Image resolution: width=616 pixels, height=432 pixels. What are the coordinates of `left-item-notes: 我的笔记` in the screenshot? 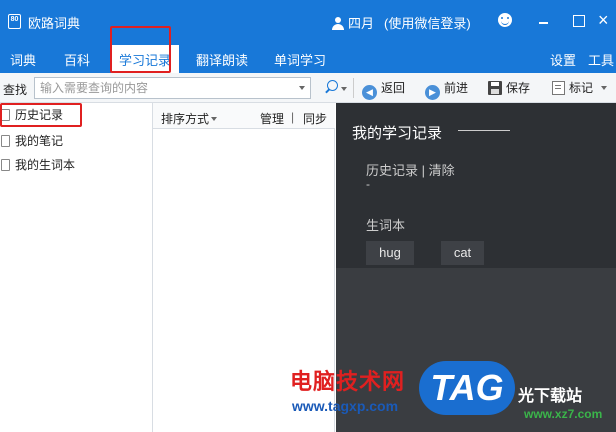 It's located at (31, 141).